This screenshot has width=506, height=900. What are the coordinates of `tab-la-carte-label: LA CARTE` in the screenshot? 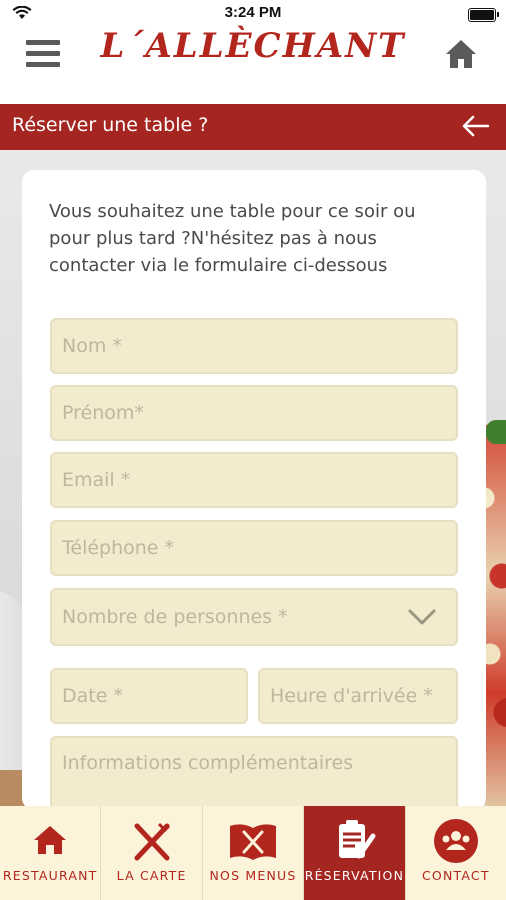 It's located at (151, 875).